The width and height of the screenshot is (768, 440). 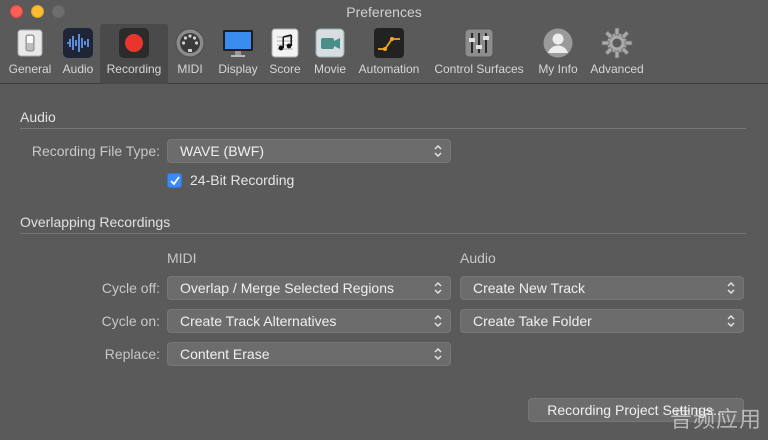 I want to click on movie-camera-icon, so click(x=330, y=43).